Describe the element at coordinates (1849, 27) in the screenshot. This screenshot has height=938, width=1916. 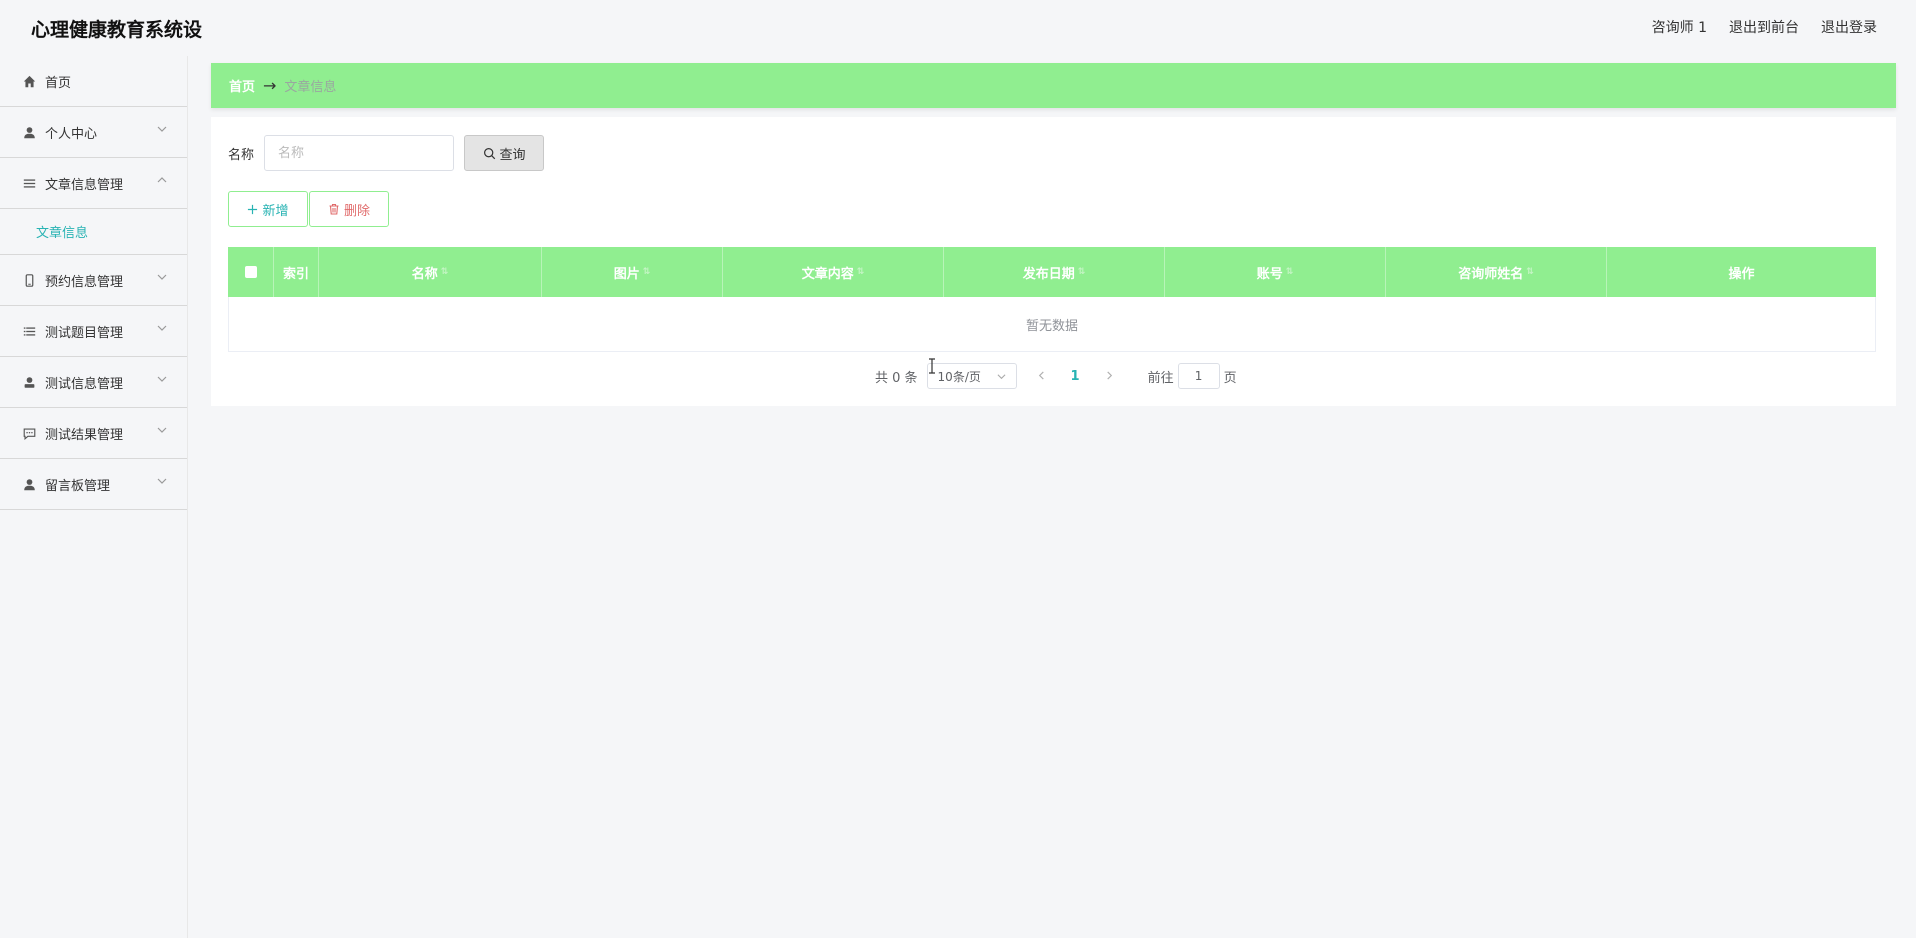
I see `logout-link: 退出登录` at that location.